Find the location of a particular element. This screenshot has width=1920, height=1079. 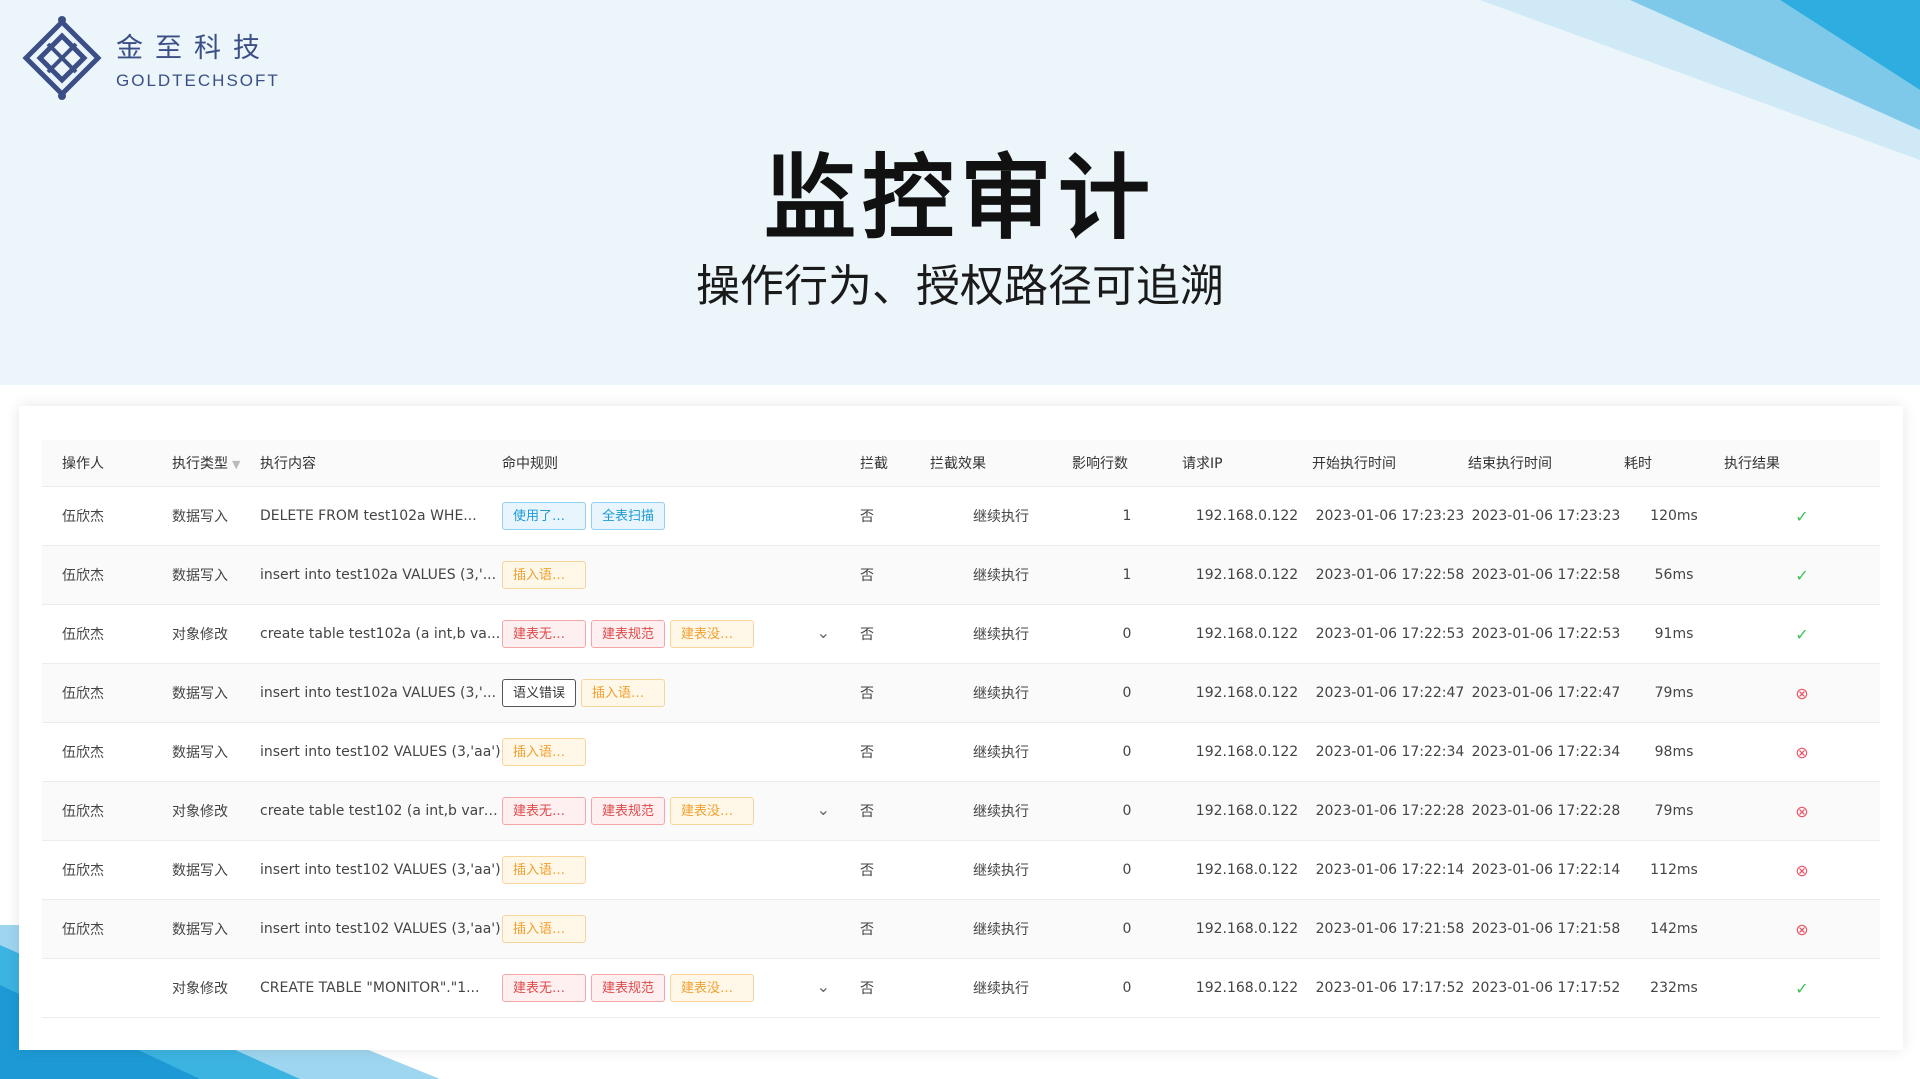

cell-duration: 56ms is located at coordinates (1674, 575).